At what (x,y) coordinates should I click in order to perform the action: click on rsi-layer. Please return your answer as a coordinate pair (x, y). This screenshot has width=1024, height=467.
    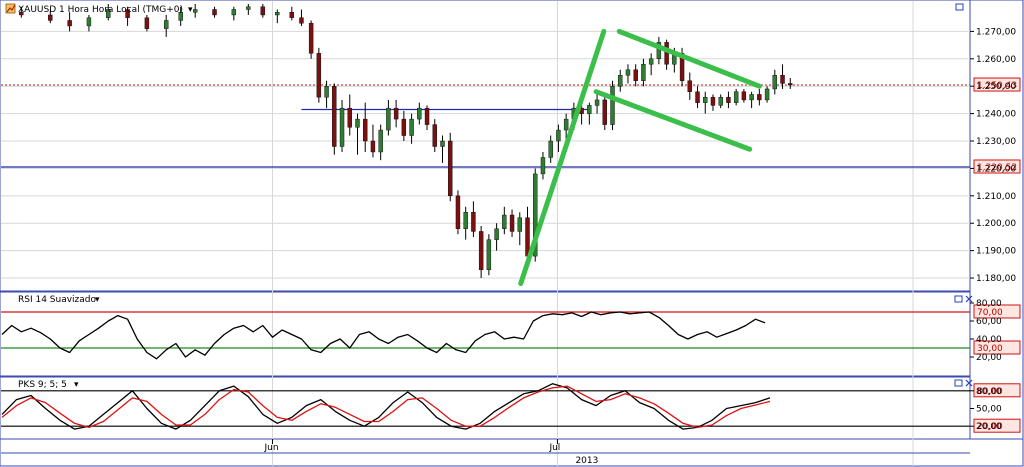
    Looking at the image, I should click on (383, 335).